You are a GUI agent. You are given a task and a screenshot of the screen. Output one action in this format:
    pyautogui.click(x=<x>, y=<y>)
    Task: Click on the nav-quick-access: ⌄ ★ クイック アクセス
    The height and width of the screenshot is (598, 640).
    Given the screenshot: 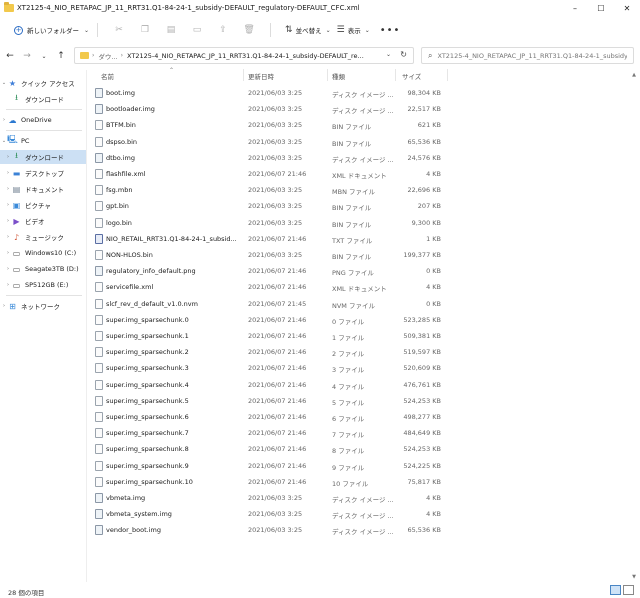 What is the action you would take?
    pyautogui.click(x=43, y=83)
    